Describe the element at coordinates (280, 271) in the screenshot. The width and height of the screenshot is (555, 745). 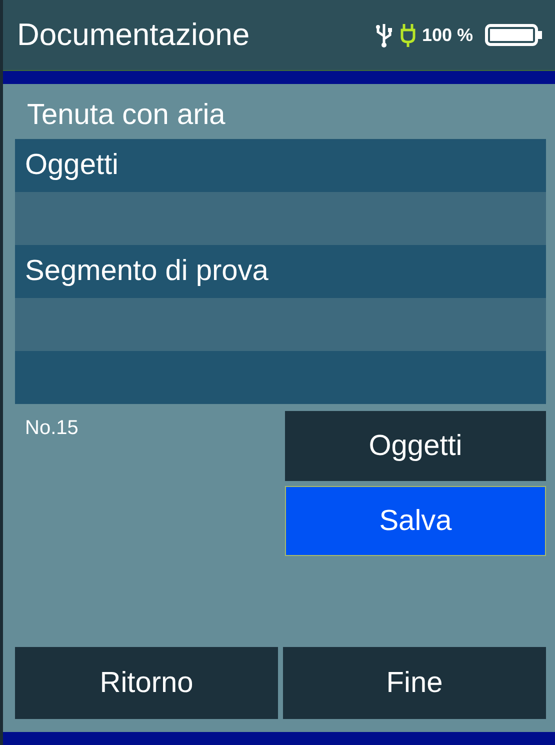
I see `list-row: Segmento di prova` at that location.